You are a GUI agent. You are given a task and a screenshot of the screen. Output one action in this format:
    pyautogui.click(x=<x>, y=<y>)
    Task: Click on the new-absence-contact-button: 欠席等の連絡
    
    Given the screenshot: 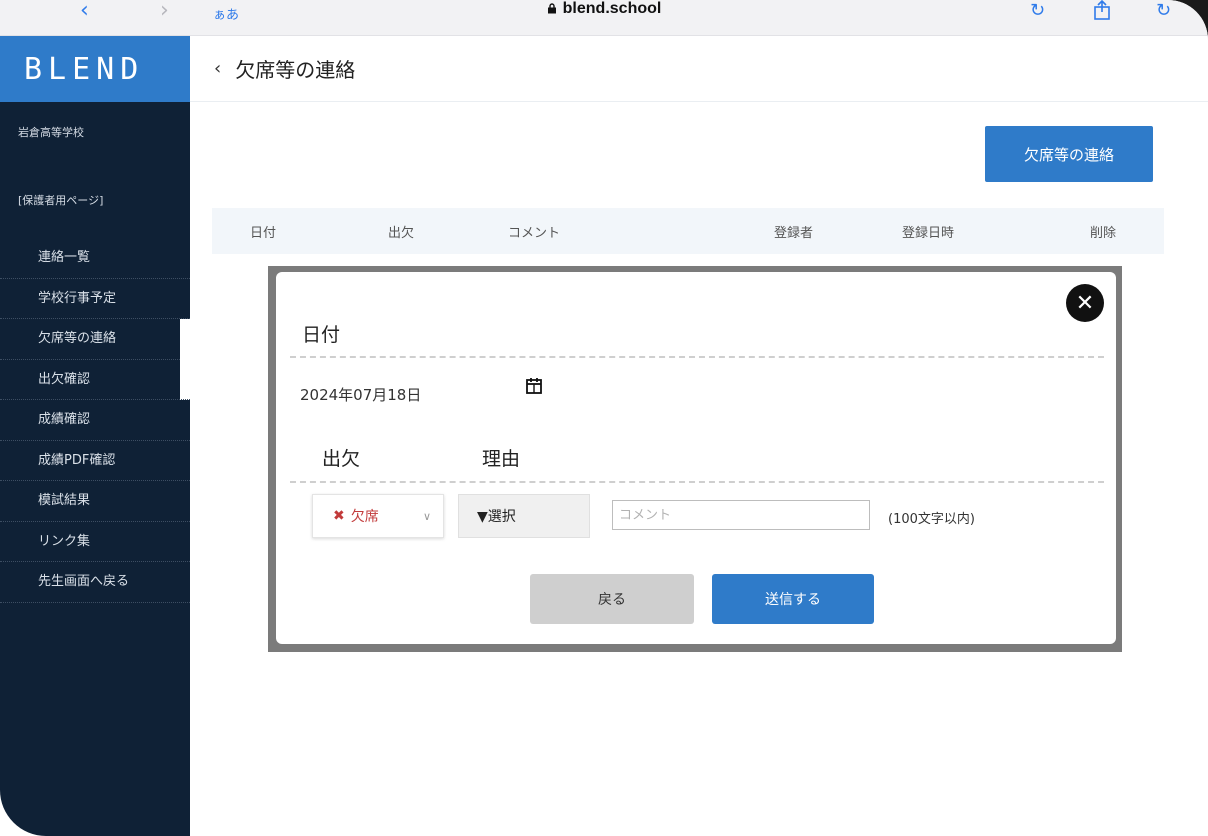 What is the action you would take?
    pyautogui.click(x=1069, y=154)
    